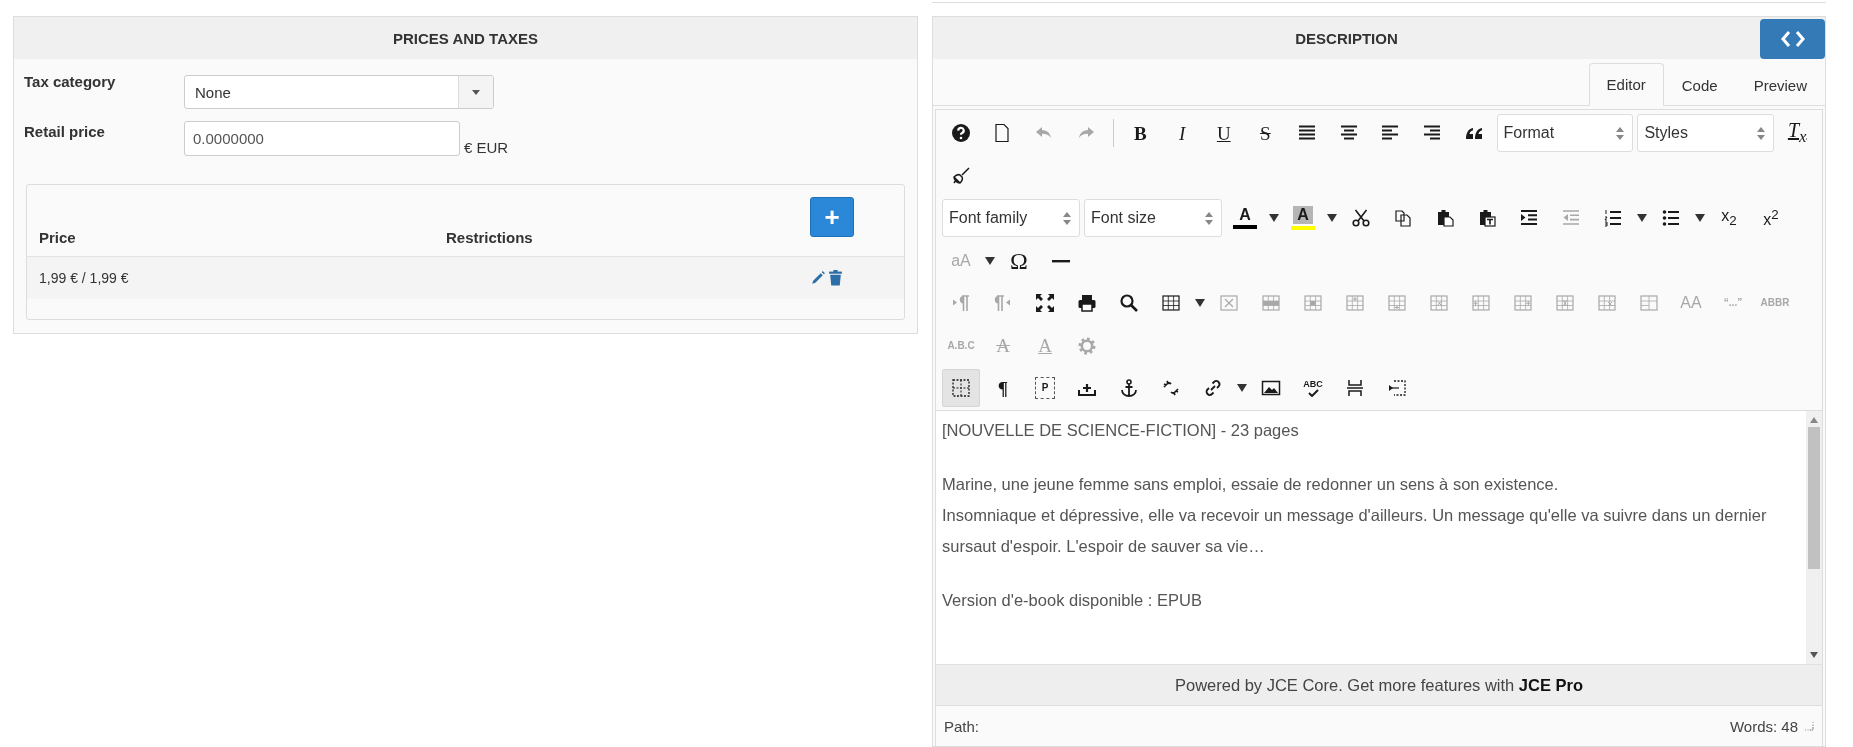 Image resolution: width=1853 pixels, height=747 pixels. What do you see at coordinates (1699, 84) in the screenshot?
I see `tab: Code` at bounding box center [1699, 84].